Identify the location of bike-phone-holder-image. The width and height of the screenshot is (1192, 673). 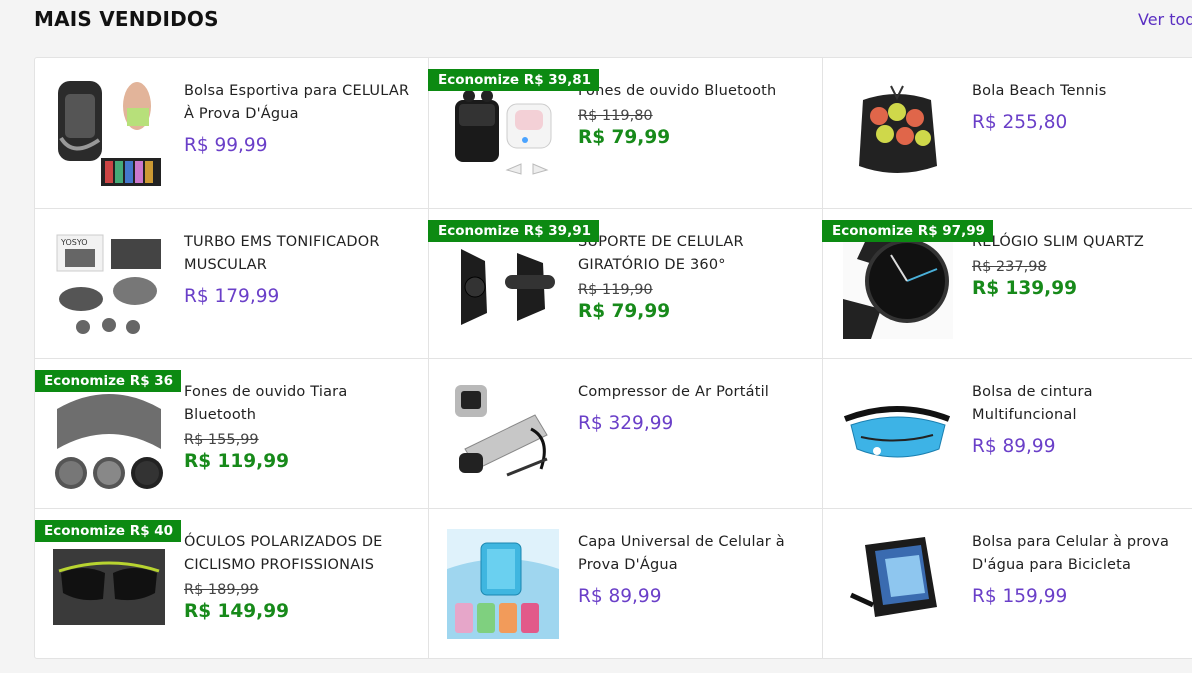
(503, 284).